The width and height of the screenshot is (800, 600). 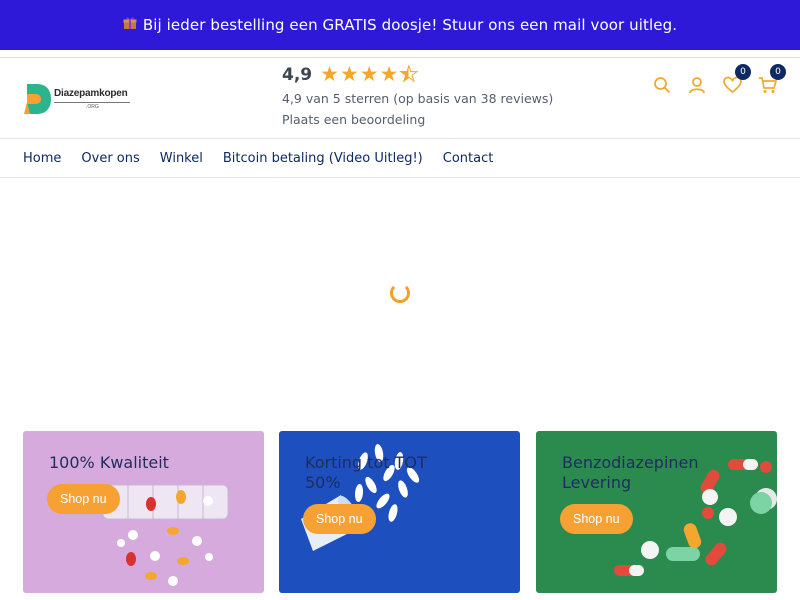 What do you see at coordinates (91, 93) in the screenshot?
I see `logo-text: Diazepamkopen` at bounding box center [91, 93].